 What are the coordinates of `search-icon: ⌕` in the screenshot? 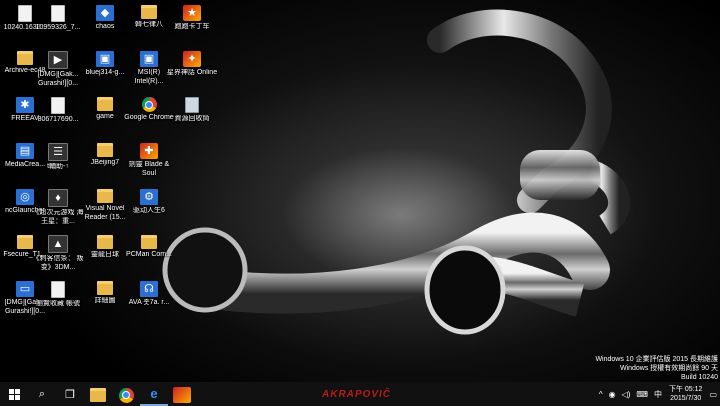 It's located at (42, 393).